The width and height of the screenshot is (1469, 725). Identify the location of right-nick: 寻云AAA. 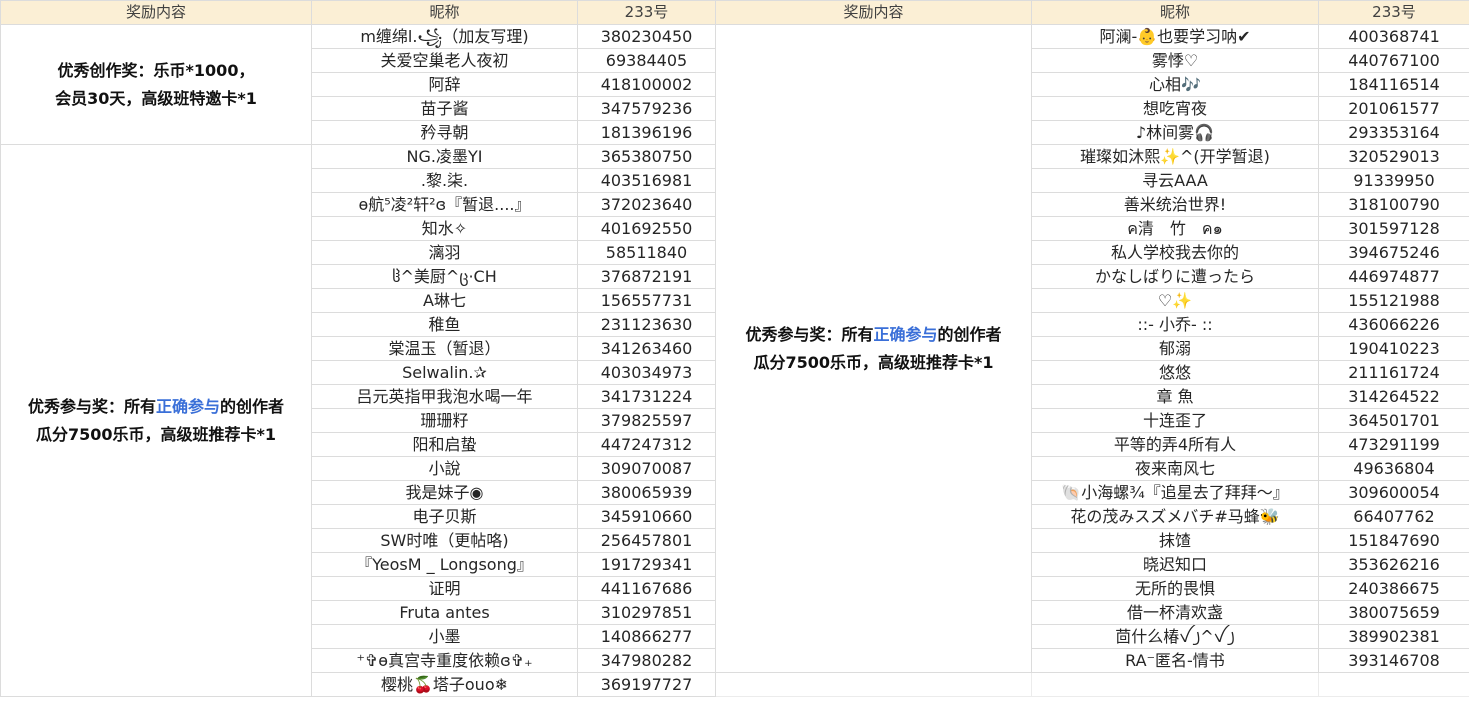
(1175, 180).